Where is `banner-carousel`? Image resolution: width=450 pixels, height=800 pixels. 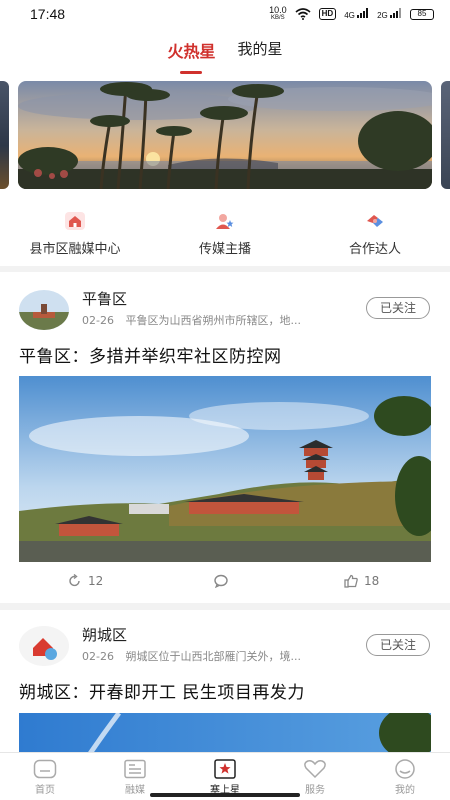 banner-carousel is located at coordinates (225, 135).